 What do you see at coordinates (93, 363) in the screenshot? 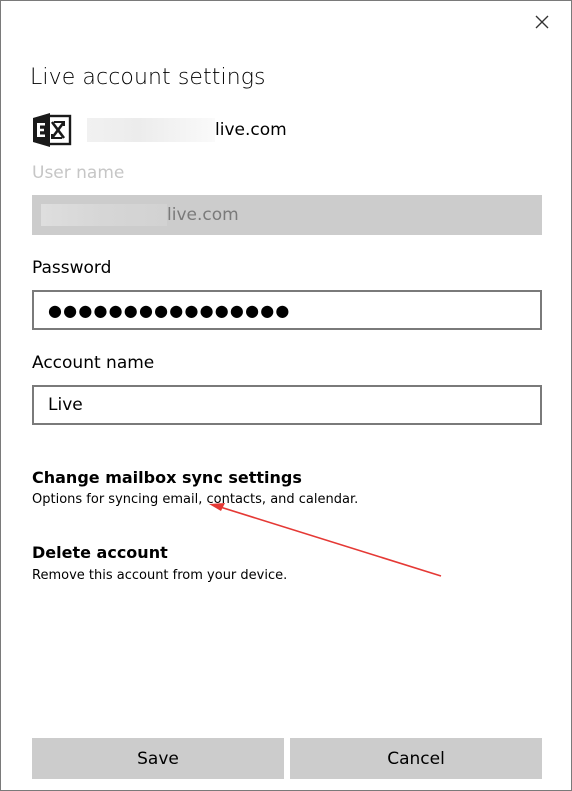
I see `account-name-label: Account name` at bounding box center [93, 363].